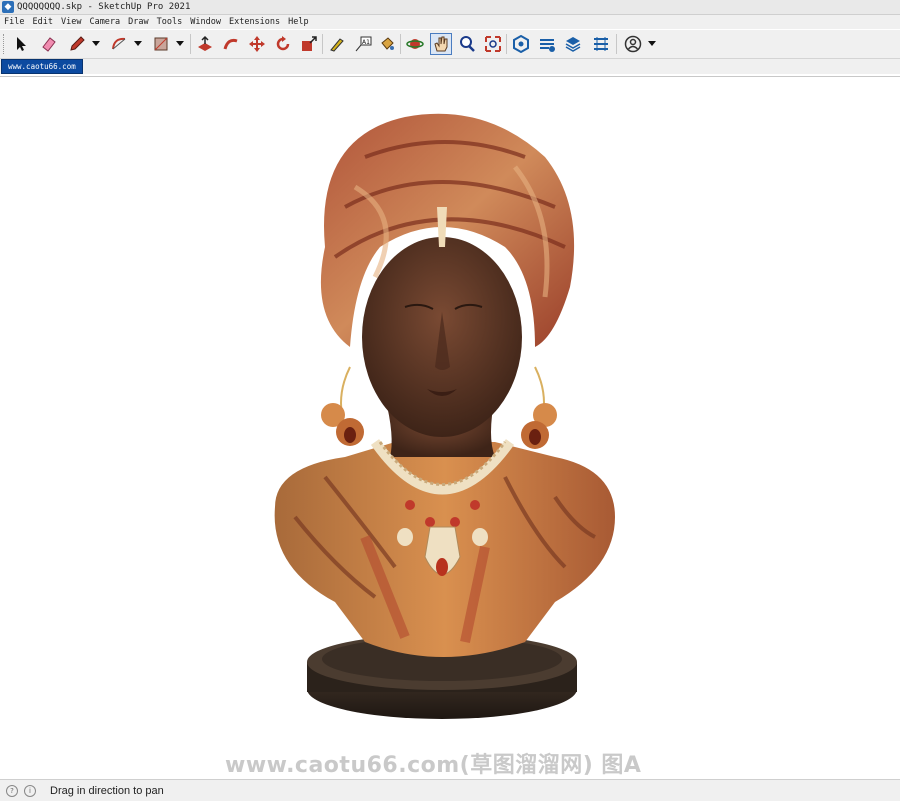  I want to click on scale-icon, so click(309, 43).